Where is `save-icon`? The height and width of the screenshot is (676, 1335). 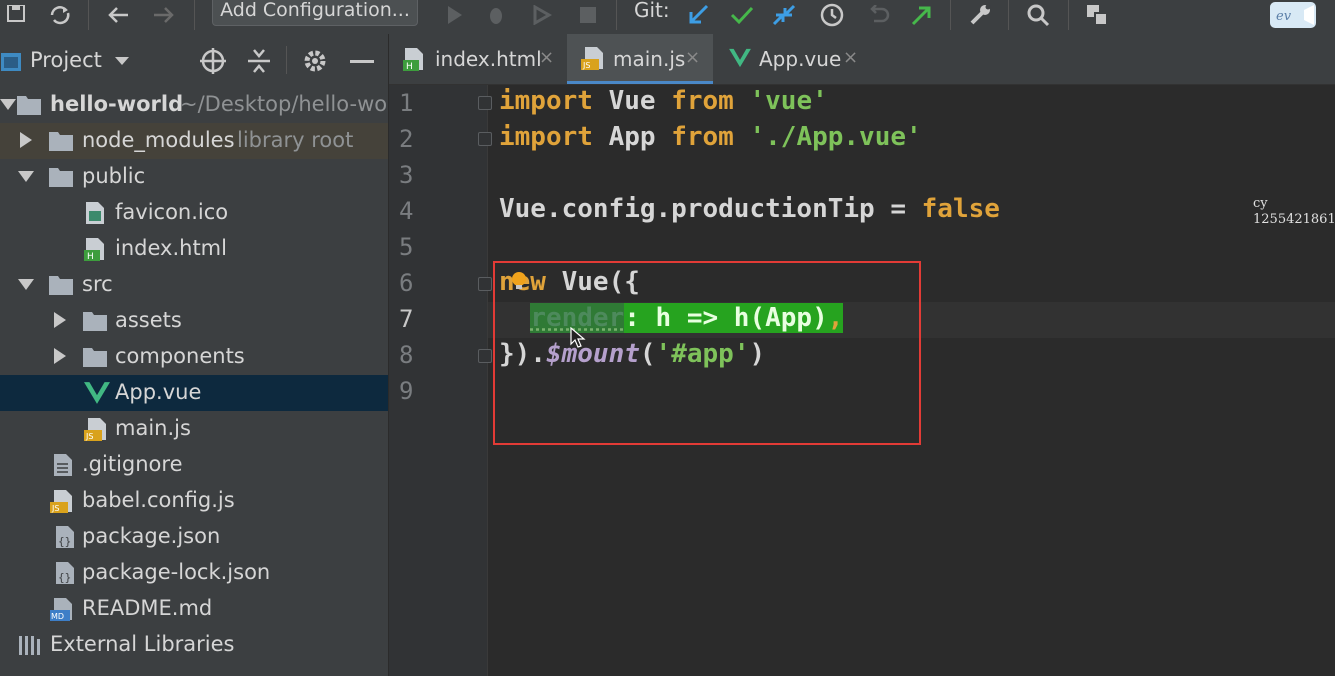 save-icon is located at coordinates (16, 15).